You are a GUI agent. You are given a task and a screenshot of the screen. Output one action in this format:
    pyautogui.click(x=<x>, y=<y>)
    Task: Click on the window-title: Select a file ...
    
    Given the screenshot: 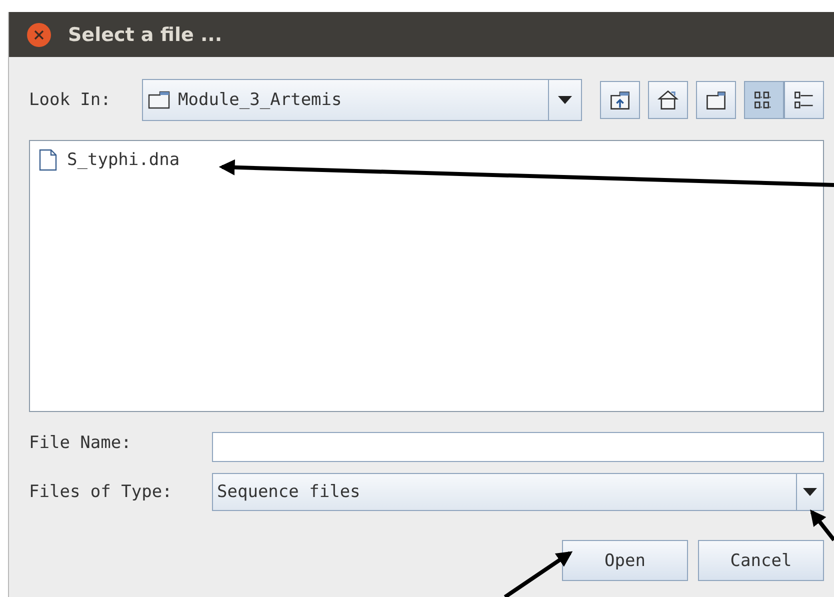 What is the action you would take?
    pyautogui.click(x=145, y=35)
    